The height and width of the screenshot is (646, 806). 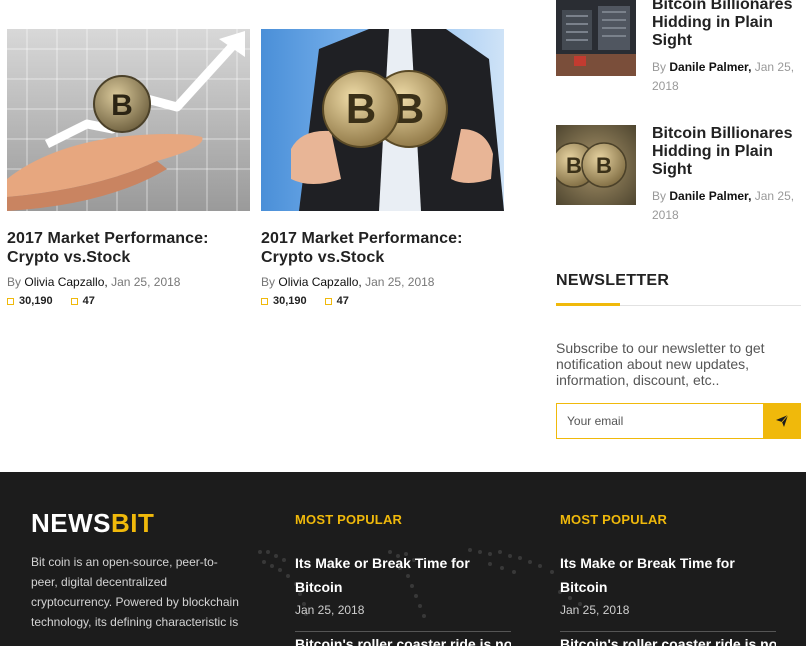 What do you see at coordinates (588, 304) in the screenshot?
I see `newsletter-divider-accent` at bounding box center [588, 304].